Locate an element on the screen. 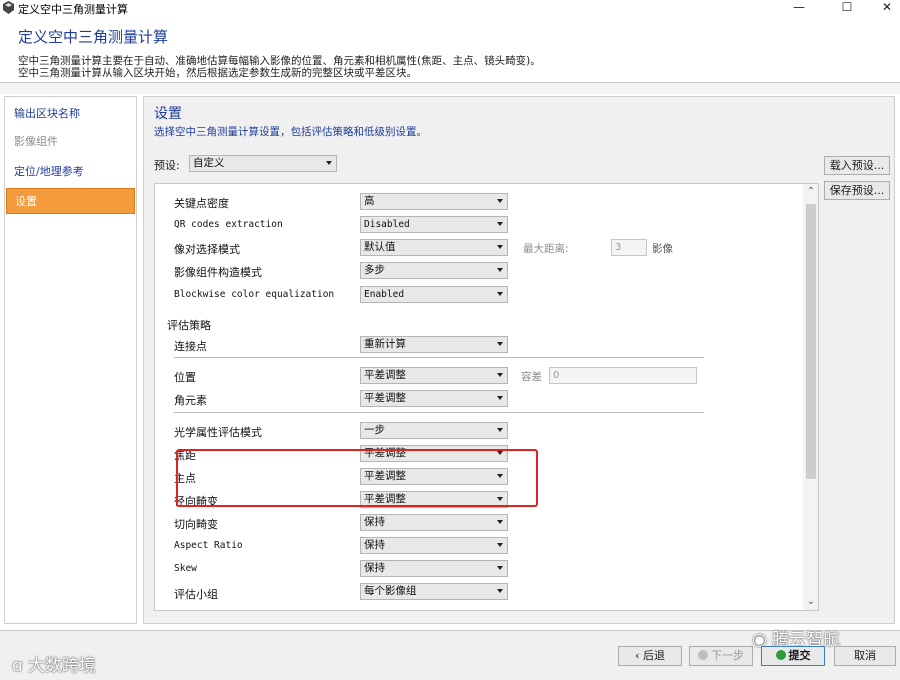  tangential-distortion-label: 切向畸变 is located at coordinates (196, 524).